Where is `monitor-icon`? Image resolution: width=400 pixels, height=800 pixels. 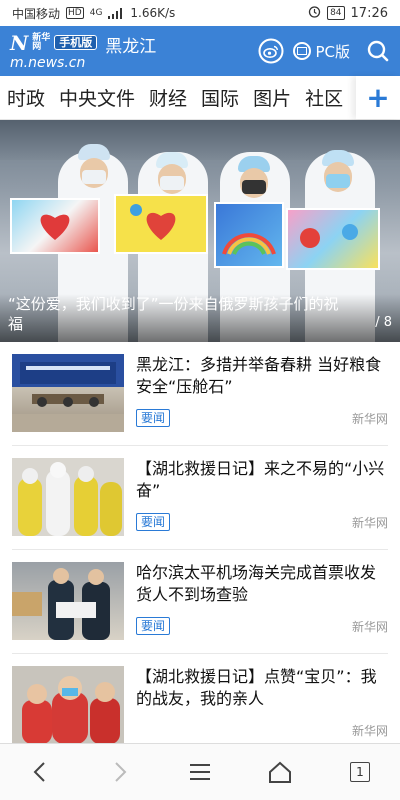 monitor-icon is located at coordinates (302, 51).